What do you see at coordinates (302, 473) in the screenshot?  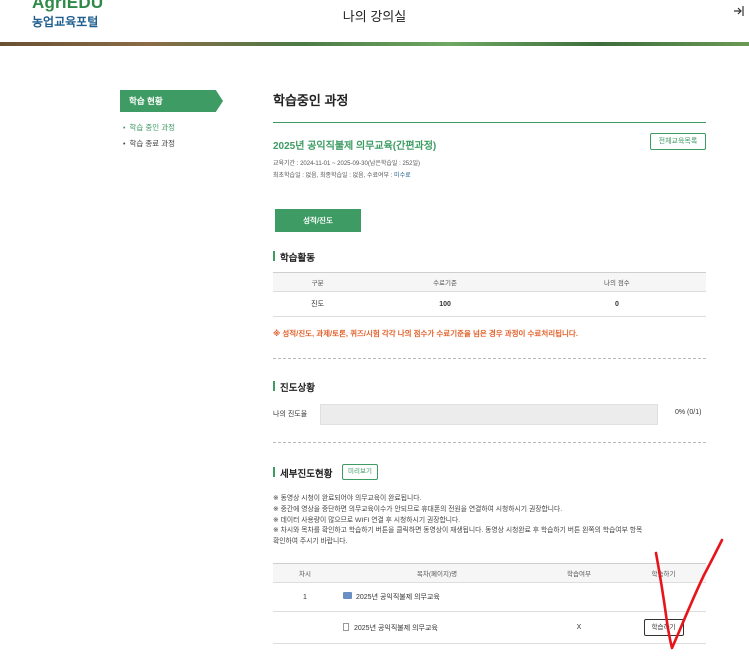 I see `section-title-detail: 세부진도현황` at bounding box center [302, 473].